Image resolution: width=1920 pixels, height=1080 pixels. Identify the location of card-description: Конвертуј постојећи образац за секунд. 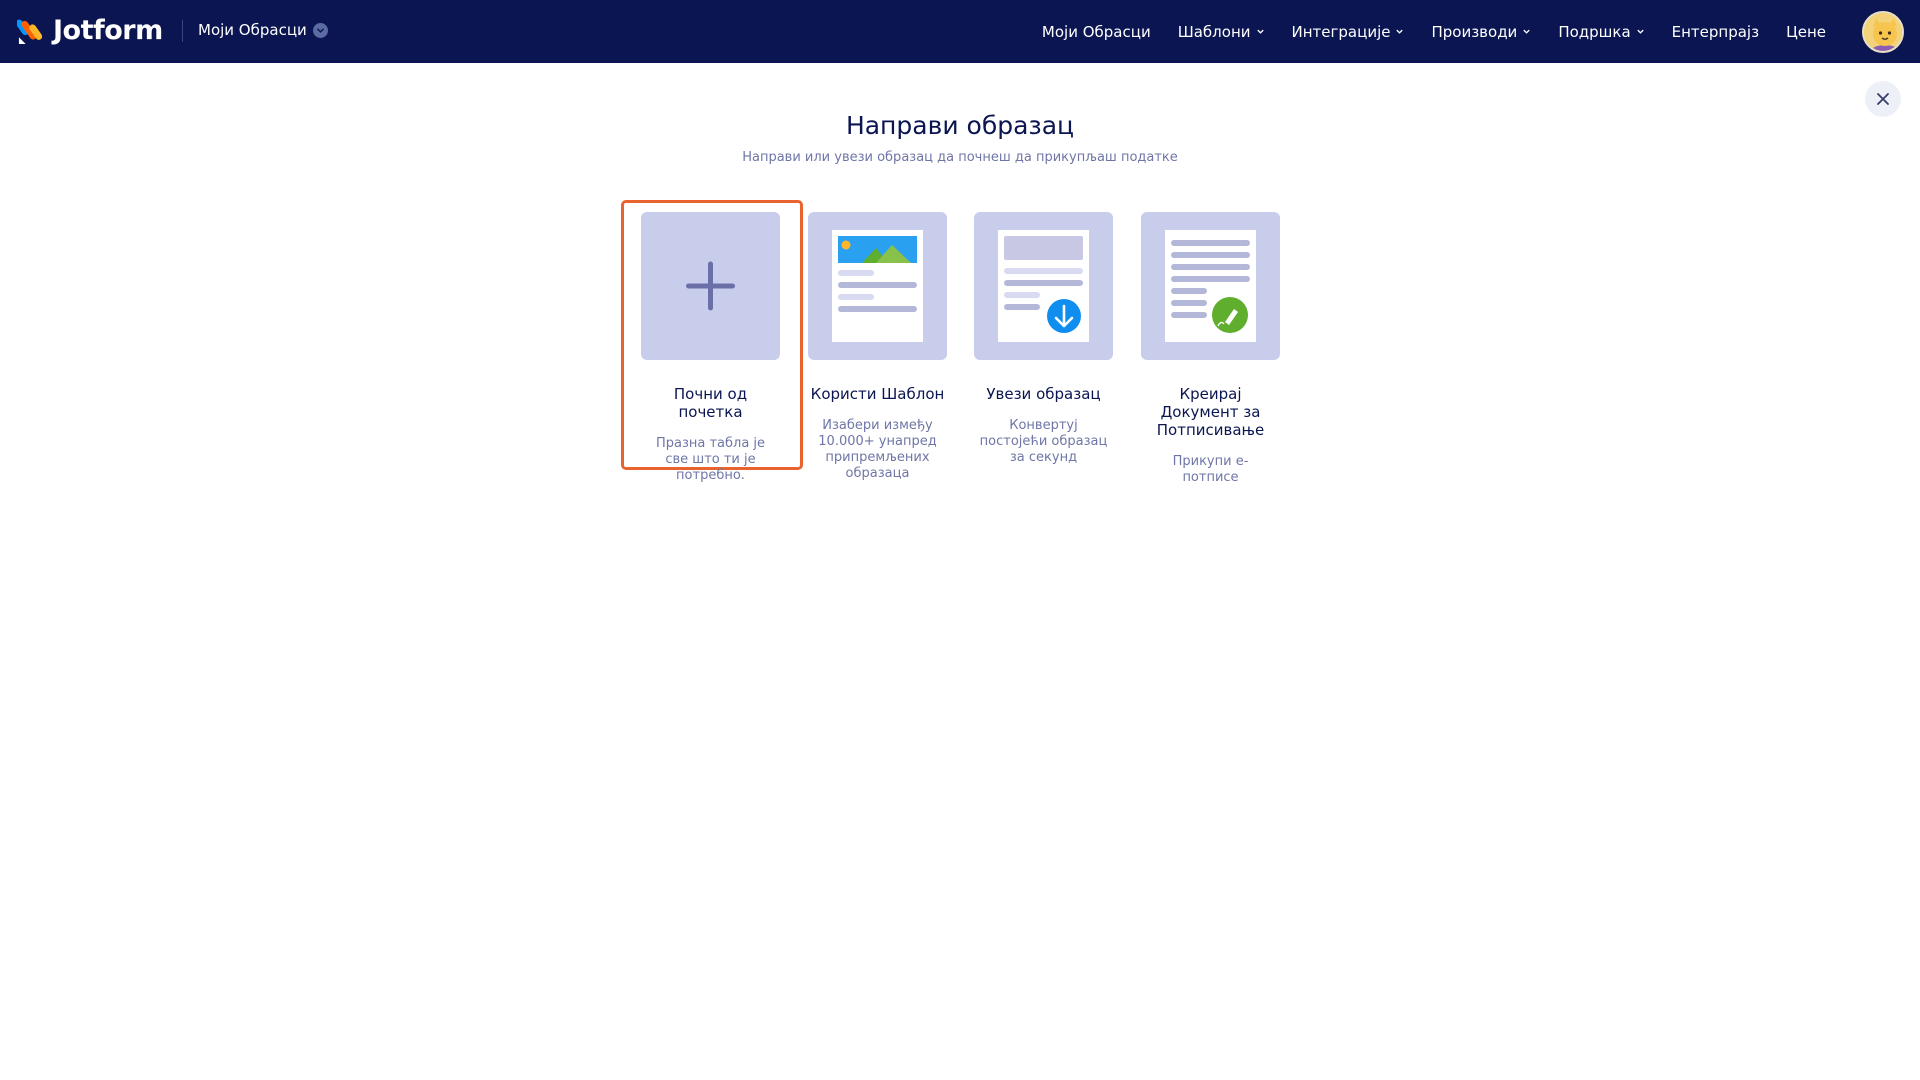
(1043, 441).